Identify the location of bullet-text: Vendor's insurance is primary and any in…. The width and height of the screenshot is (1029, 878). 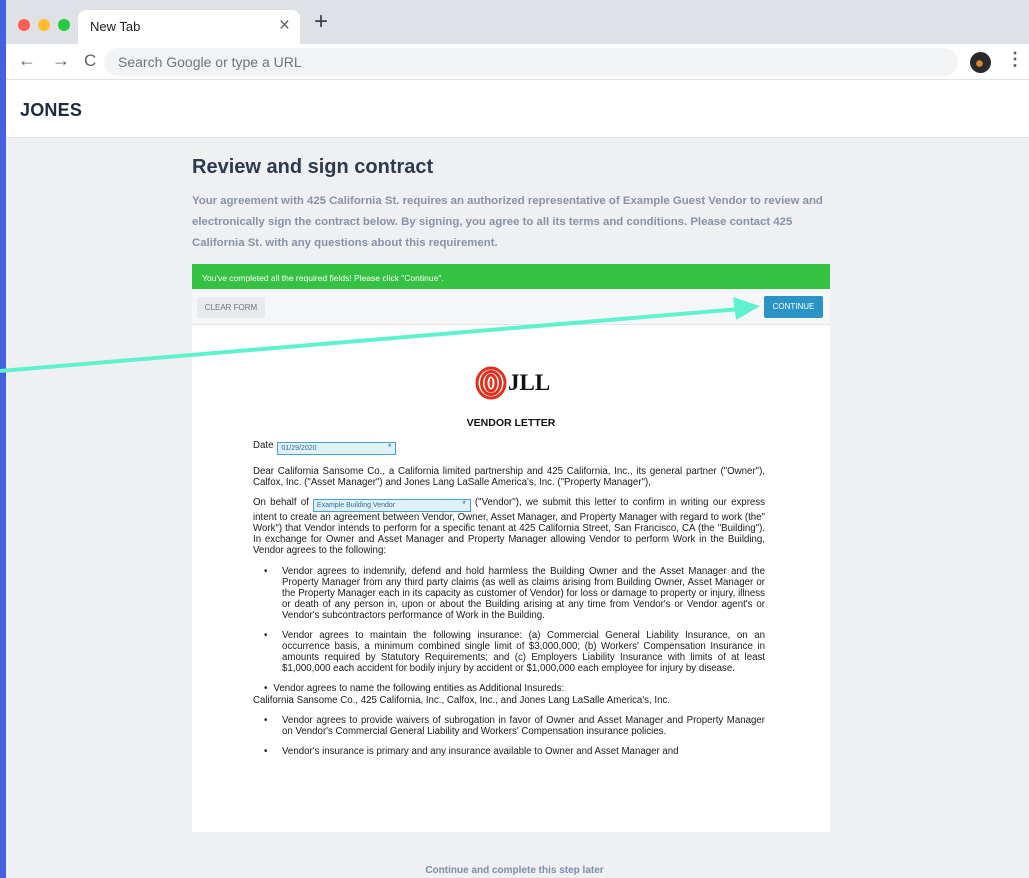
(480, 751).